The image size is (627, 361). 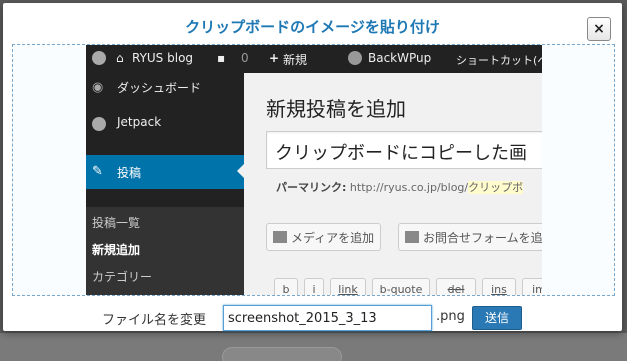 What do you see at coordinates (311, 187) in the screenshot?
I see `permalink-label: パーマリンク:` at bounding box center [311, 187].